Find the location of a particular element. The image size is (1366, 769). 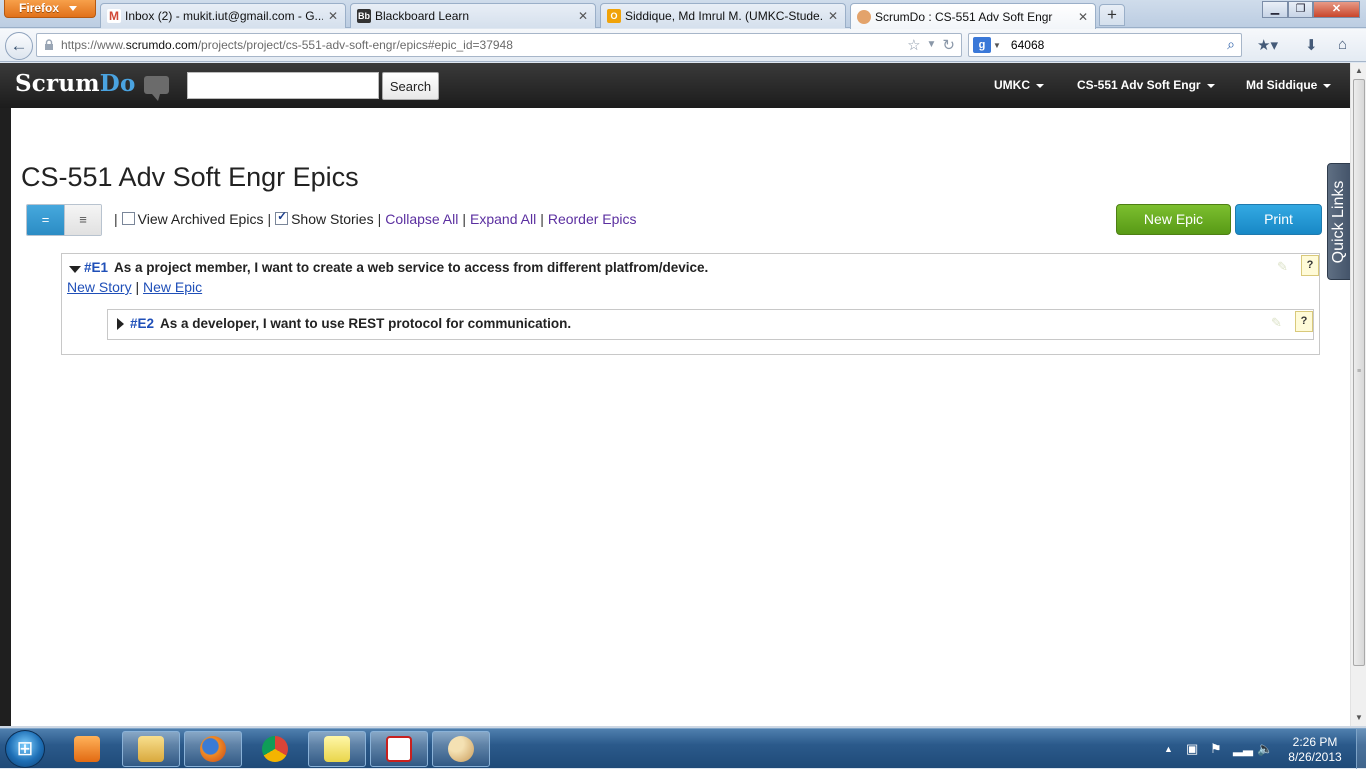

menu-user: Md Siddique is located at coordinates (1289, 85).